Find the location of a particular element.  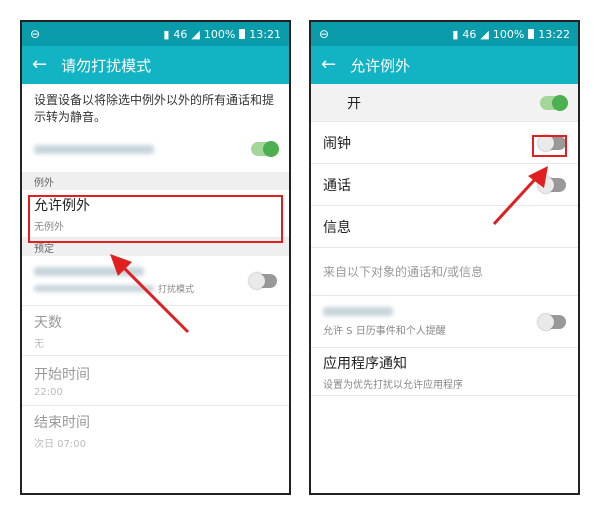

events-sub: 允许 S 日历事件和个人提醒 is located at coordinates (384, 331).